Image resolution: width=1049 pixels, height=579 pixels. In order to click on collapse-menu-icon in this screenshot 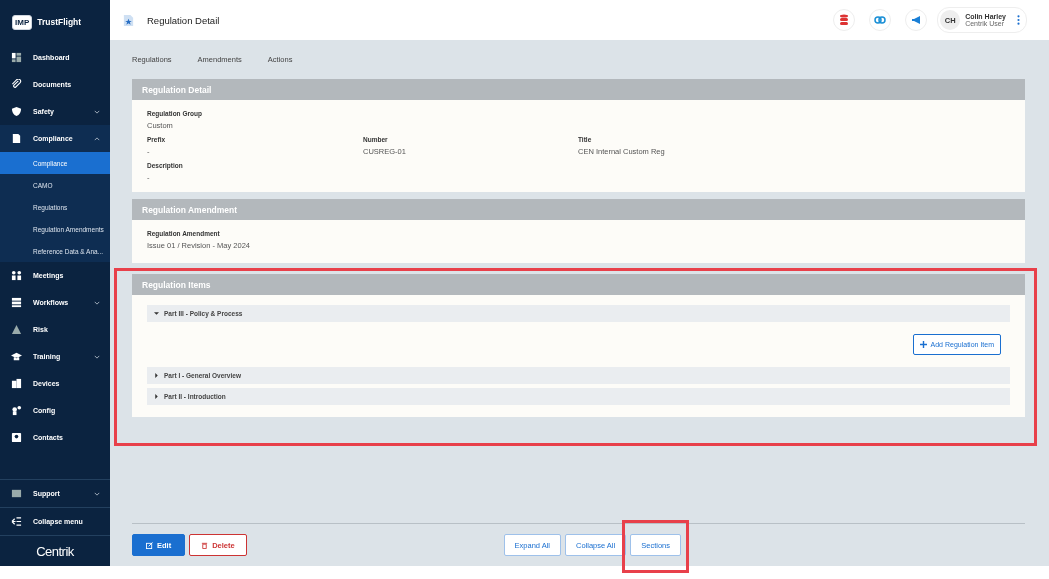, I will do `click(16, 521)`.